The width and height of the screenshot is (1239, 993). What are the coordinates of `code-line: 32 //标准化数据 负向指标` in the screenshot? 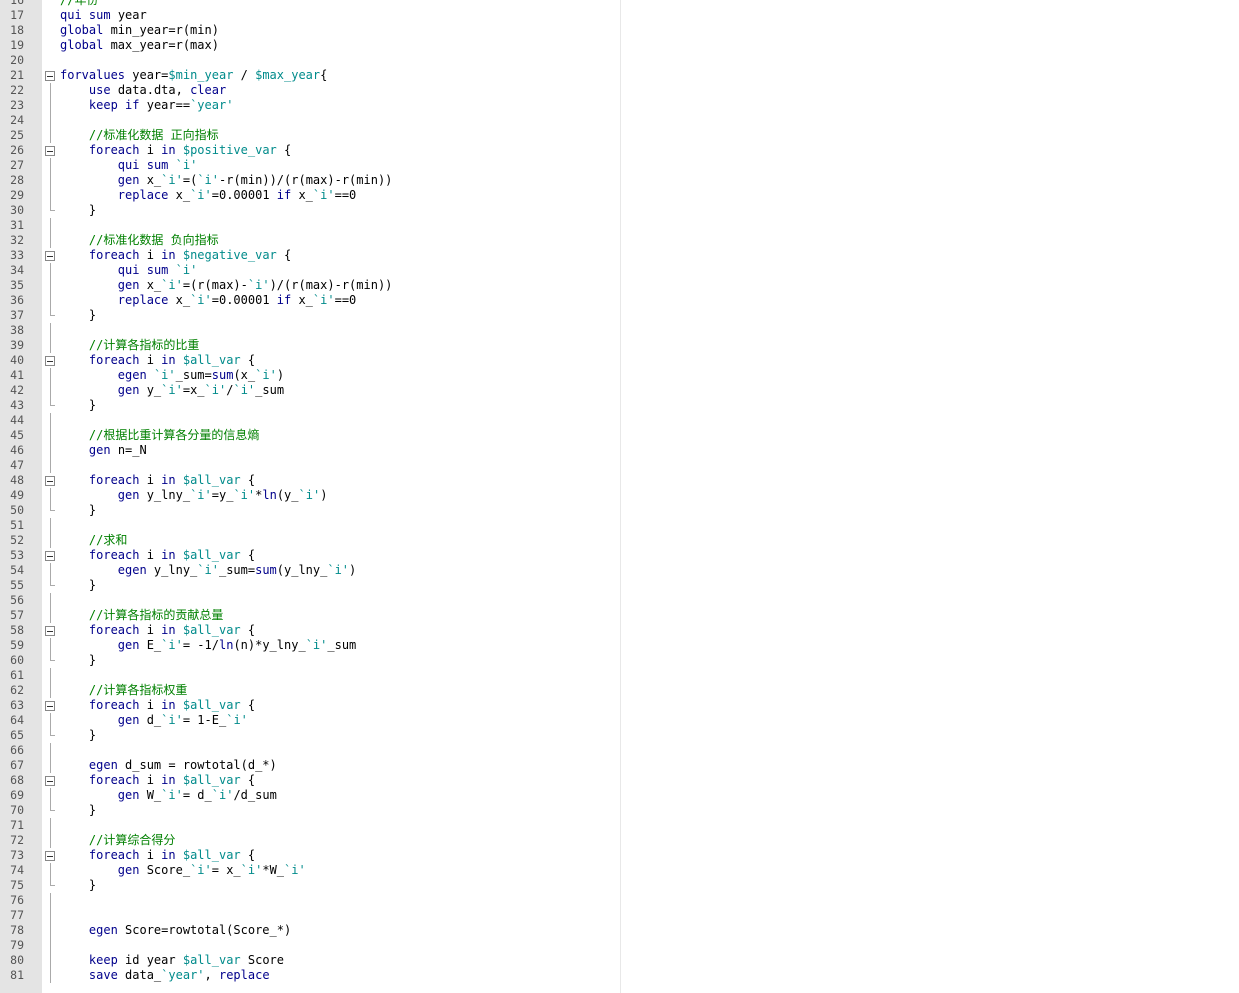 It's located at (310, 240).